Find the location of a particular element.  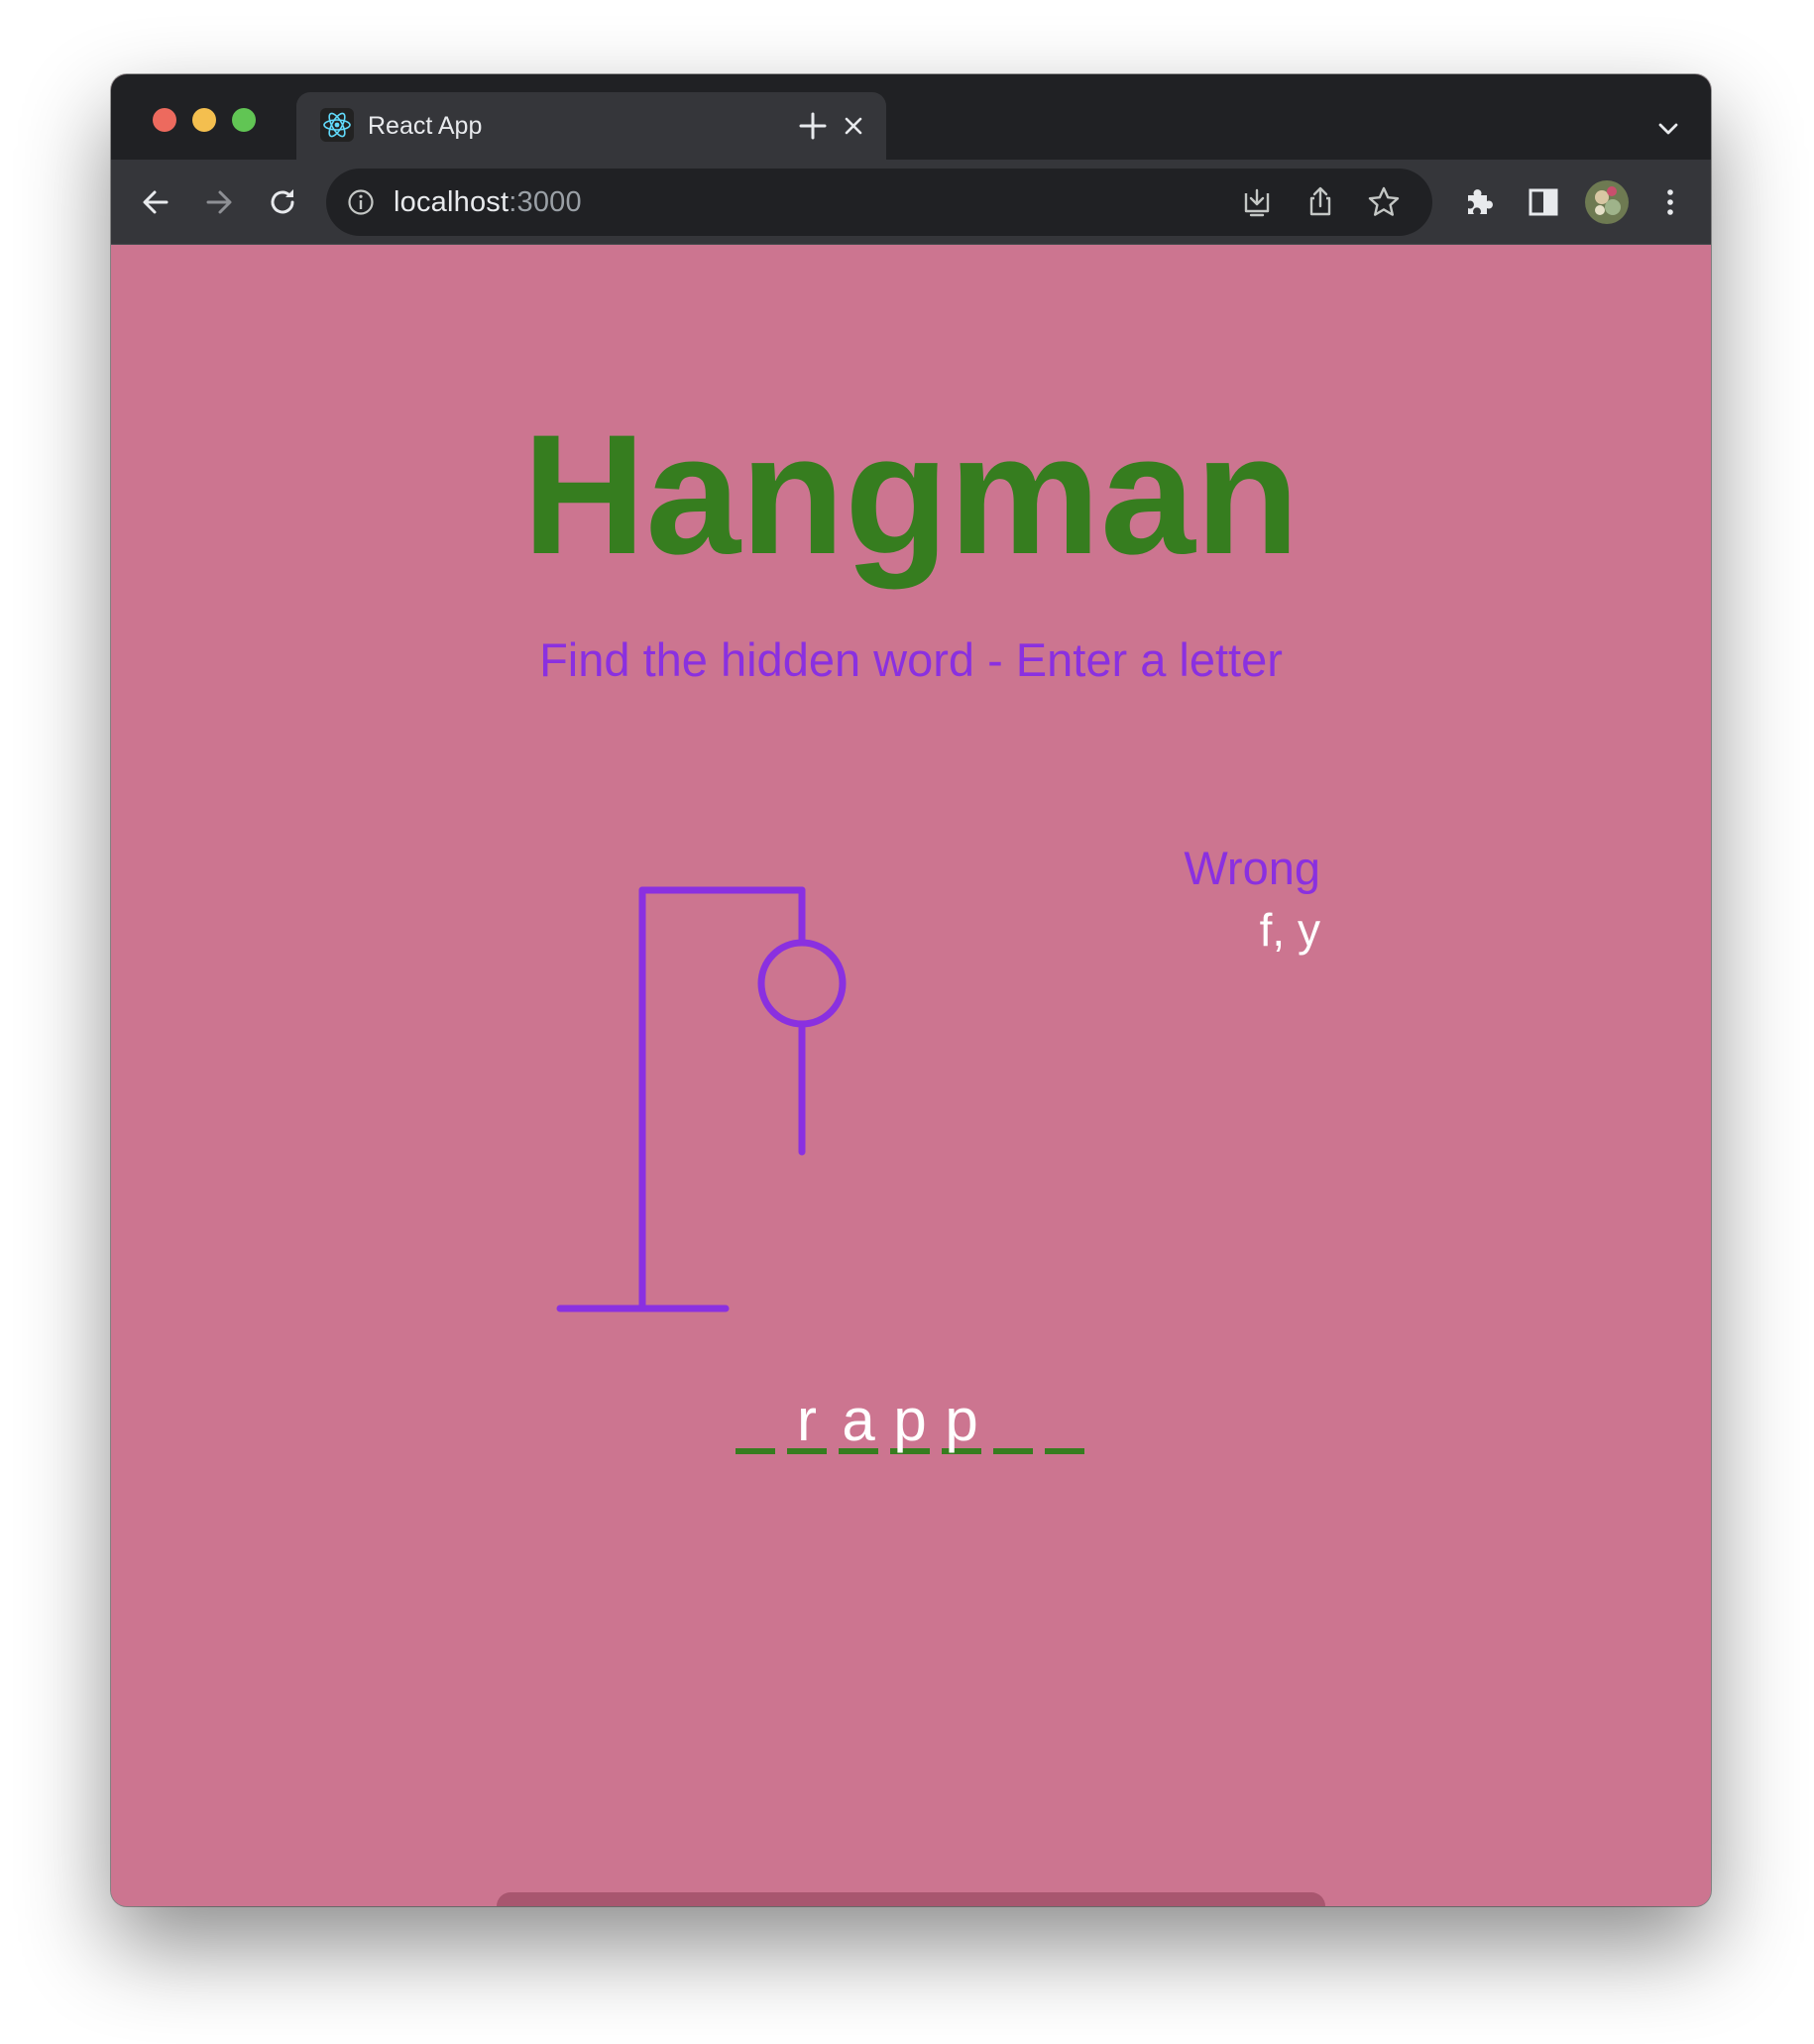

info-icon is located at coordinates (361, 202).